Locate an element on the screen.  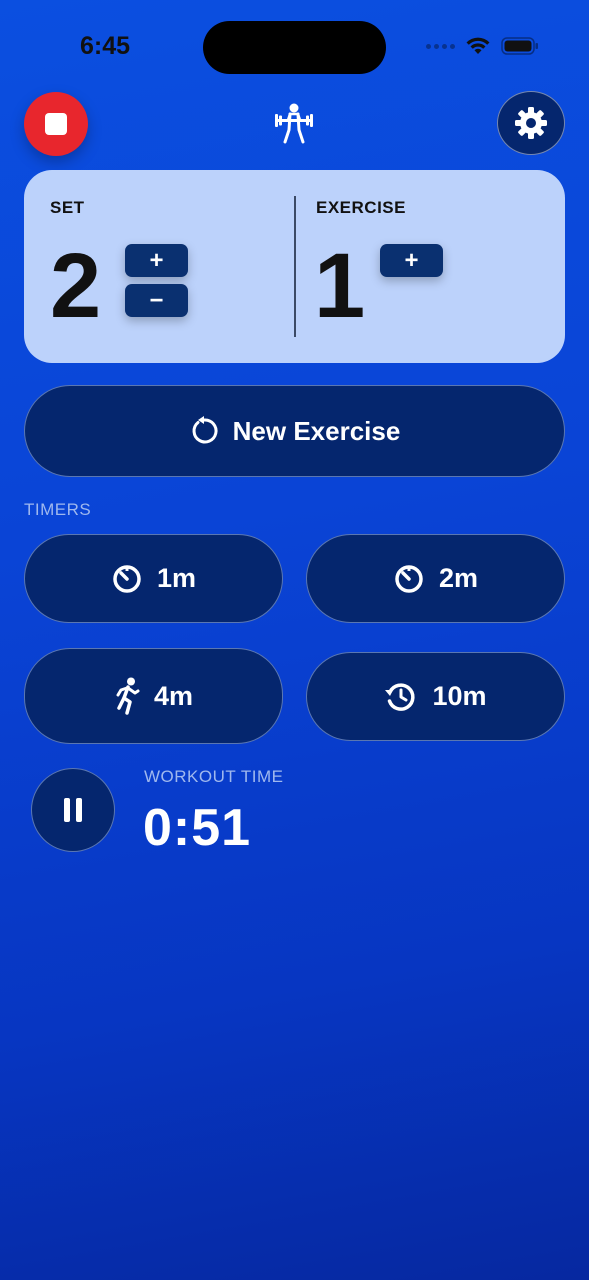
running-figure-icon is located at coordinates (128, 696).